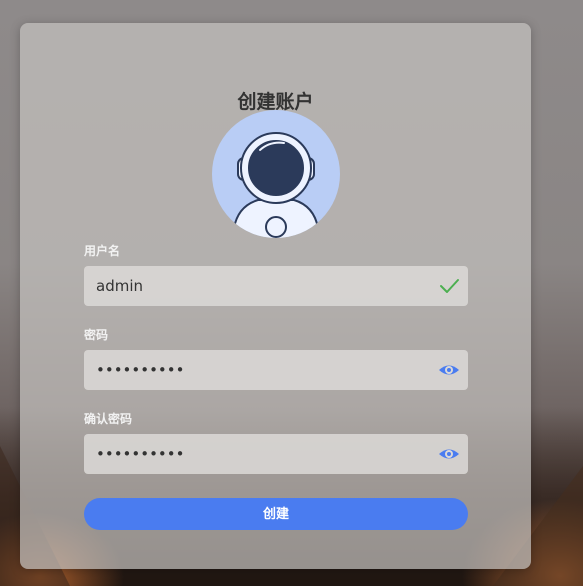 The image size is (583, 586). I want to click on check-icon, so click(449, 286).